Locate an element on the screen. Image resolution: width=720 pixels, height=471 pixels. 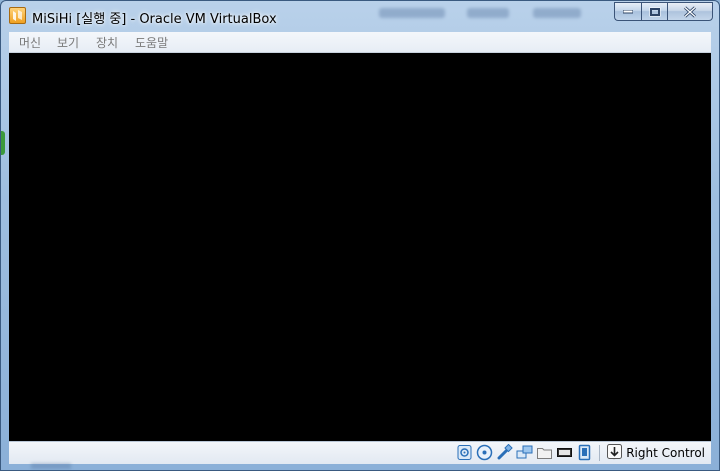
host-key-indicator: Right Control is located at coordinates (656, 452).